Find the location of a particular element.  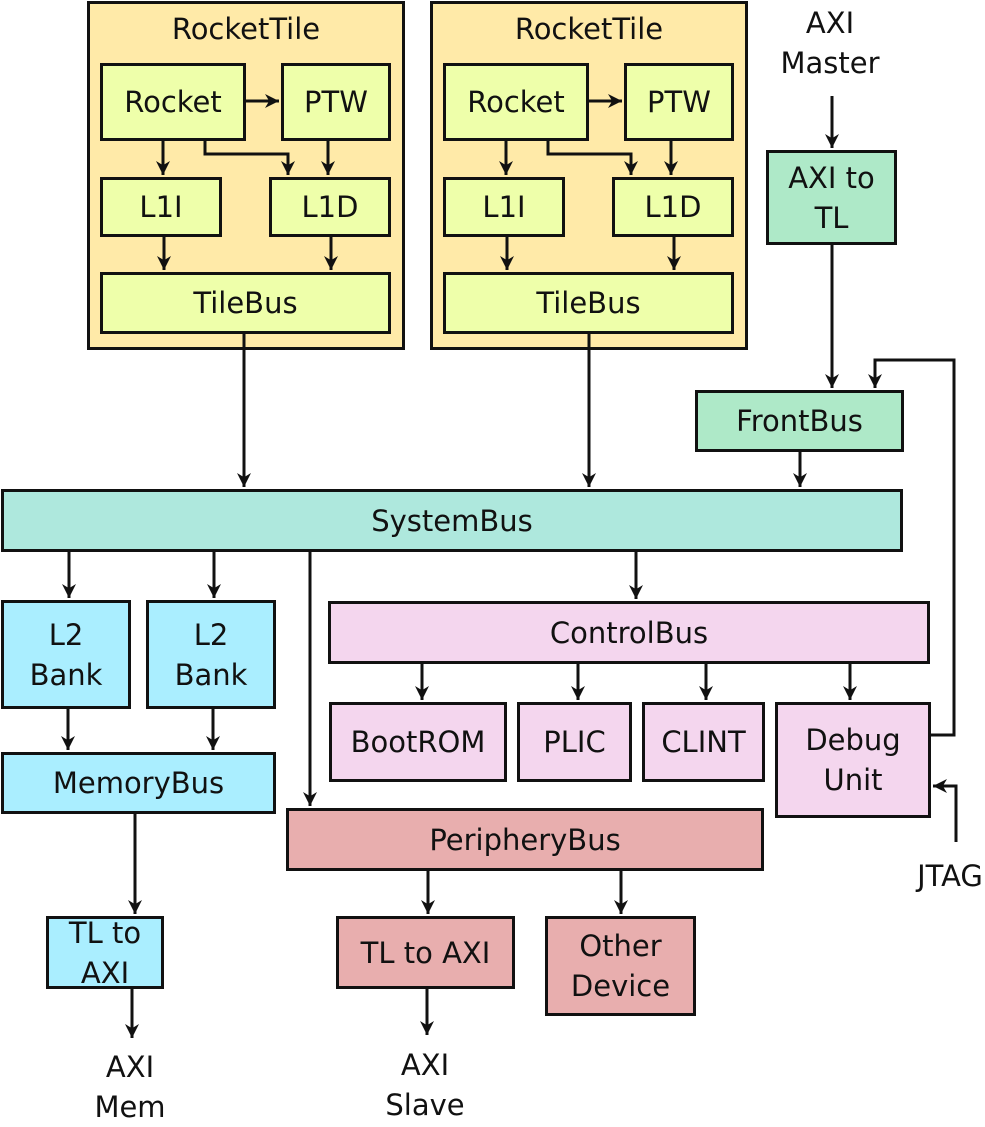

arrow-debug-frontbus is located at coordinates (912, 547).